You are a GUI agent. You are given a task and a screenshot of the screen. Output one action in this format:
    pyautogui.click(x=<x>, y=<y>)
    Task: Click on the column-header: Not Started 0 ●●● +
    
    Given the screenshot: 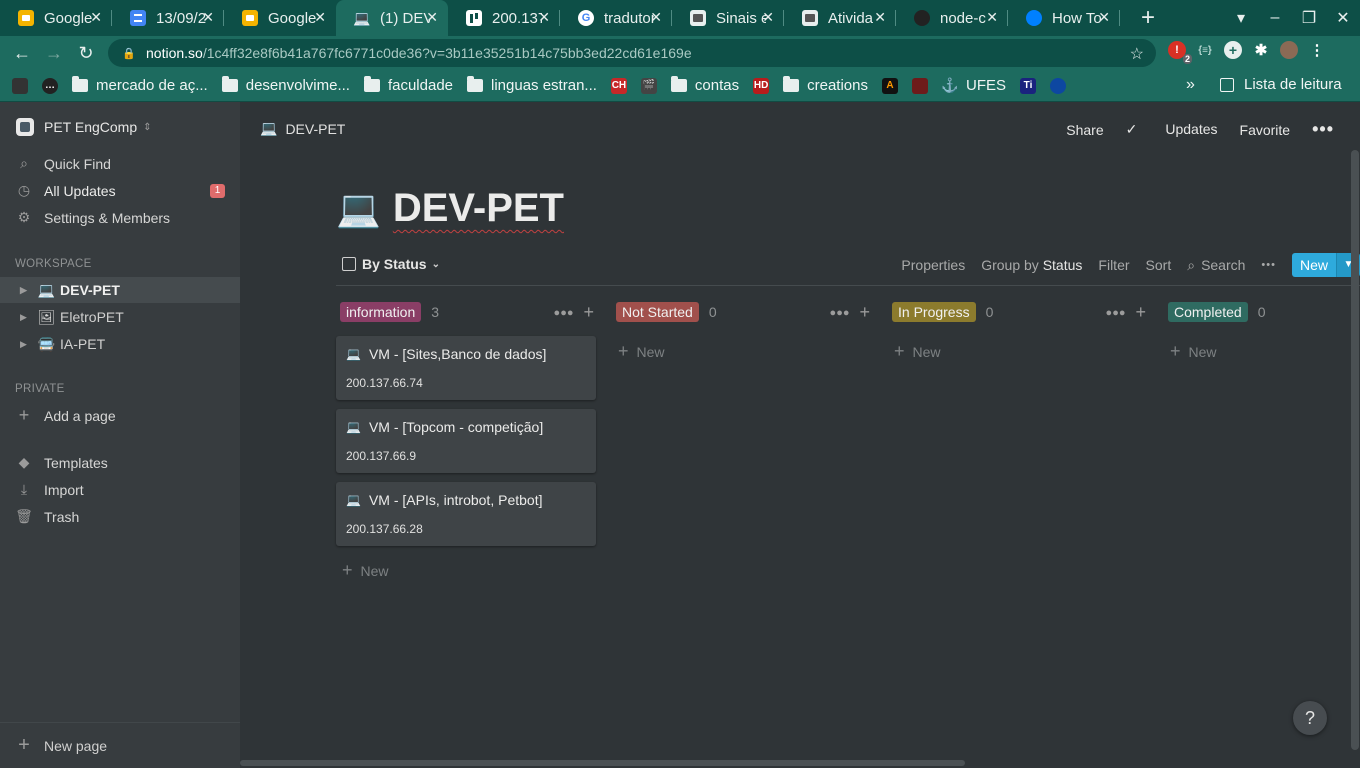 What is the action you would take?
    pyautogui.click(x=743, y=312)
    